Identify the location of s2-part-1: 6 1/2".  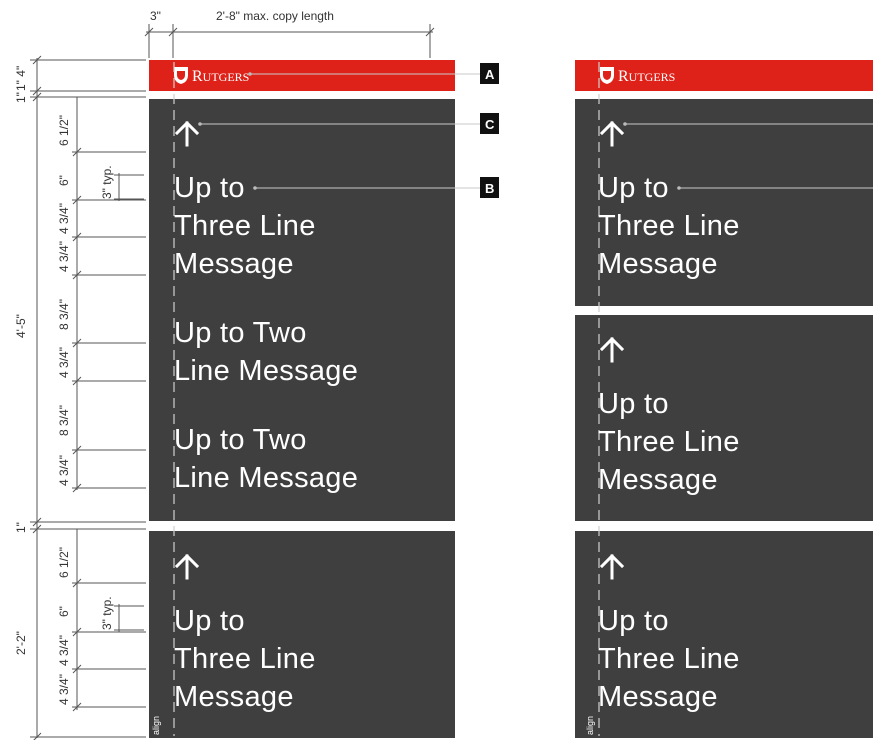
(64, 562).